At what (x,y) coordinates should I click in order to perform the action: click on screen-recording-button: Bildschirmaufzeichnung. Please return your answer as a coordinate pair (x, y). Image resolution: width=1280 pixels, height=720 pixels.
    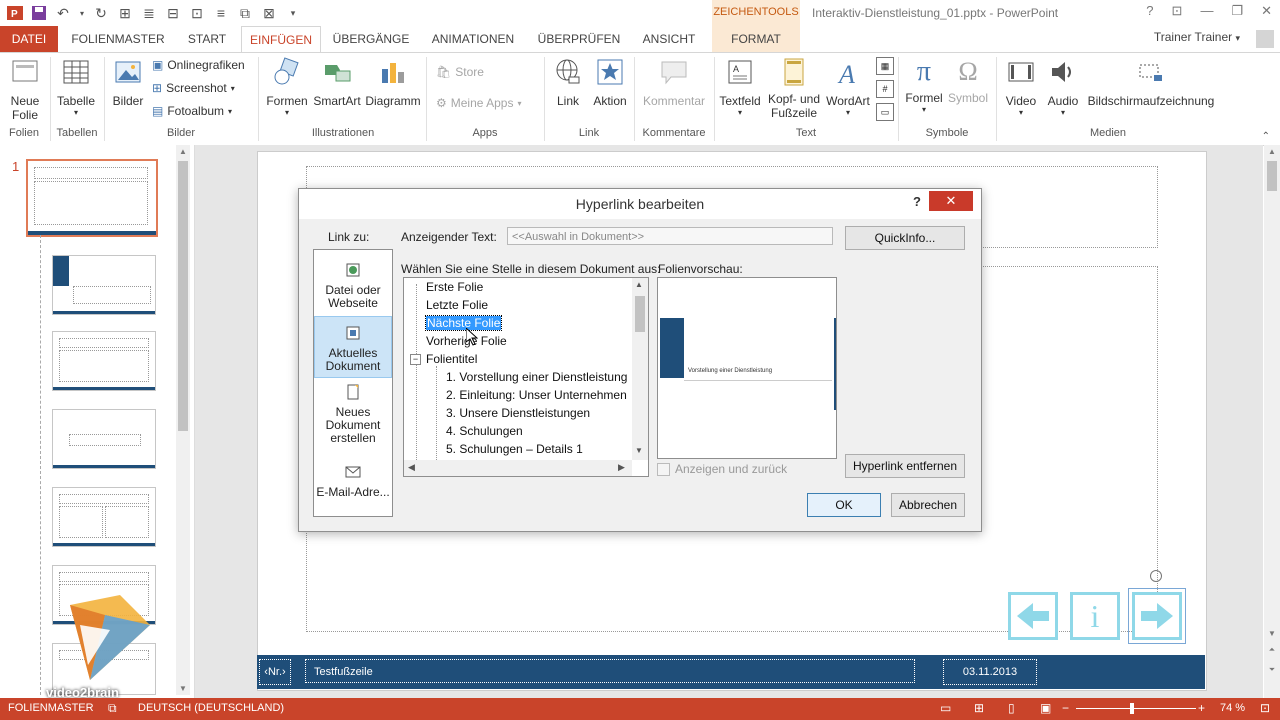
    Looking at the image, I should click on (1151, 82).